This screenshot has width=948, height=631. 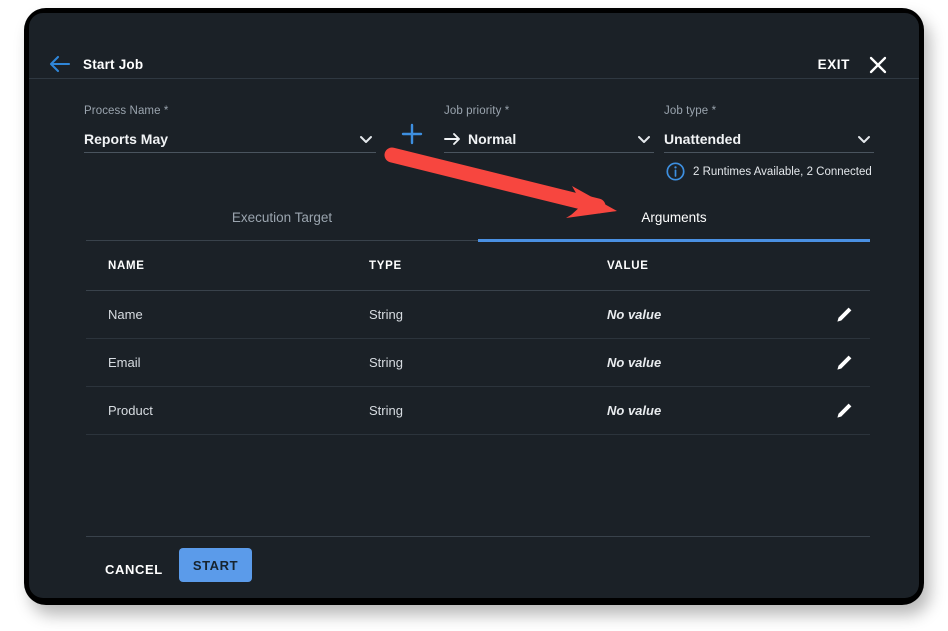 I want to click on job-type-field: Job type * Unattended, so click(x=769, y=129).